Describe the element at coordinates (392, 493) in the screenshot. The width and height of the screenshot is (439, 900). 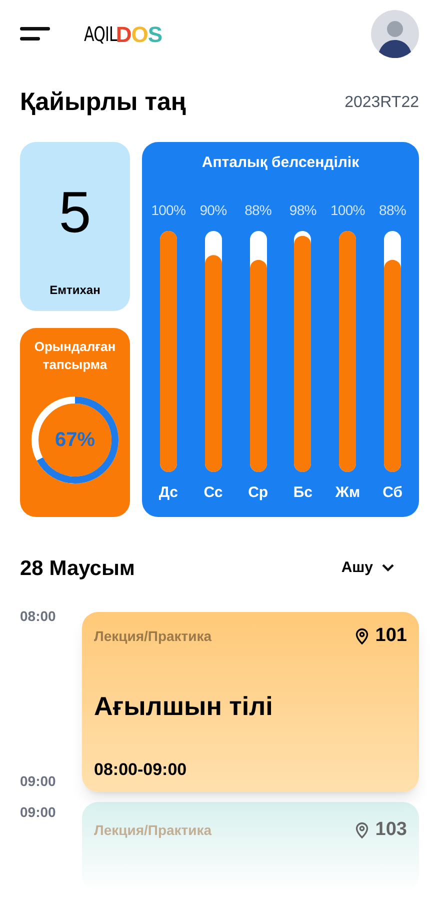
I see `day-label: Сб` at that location.